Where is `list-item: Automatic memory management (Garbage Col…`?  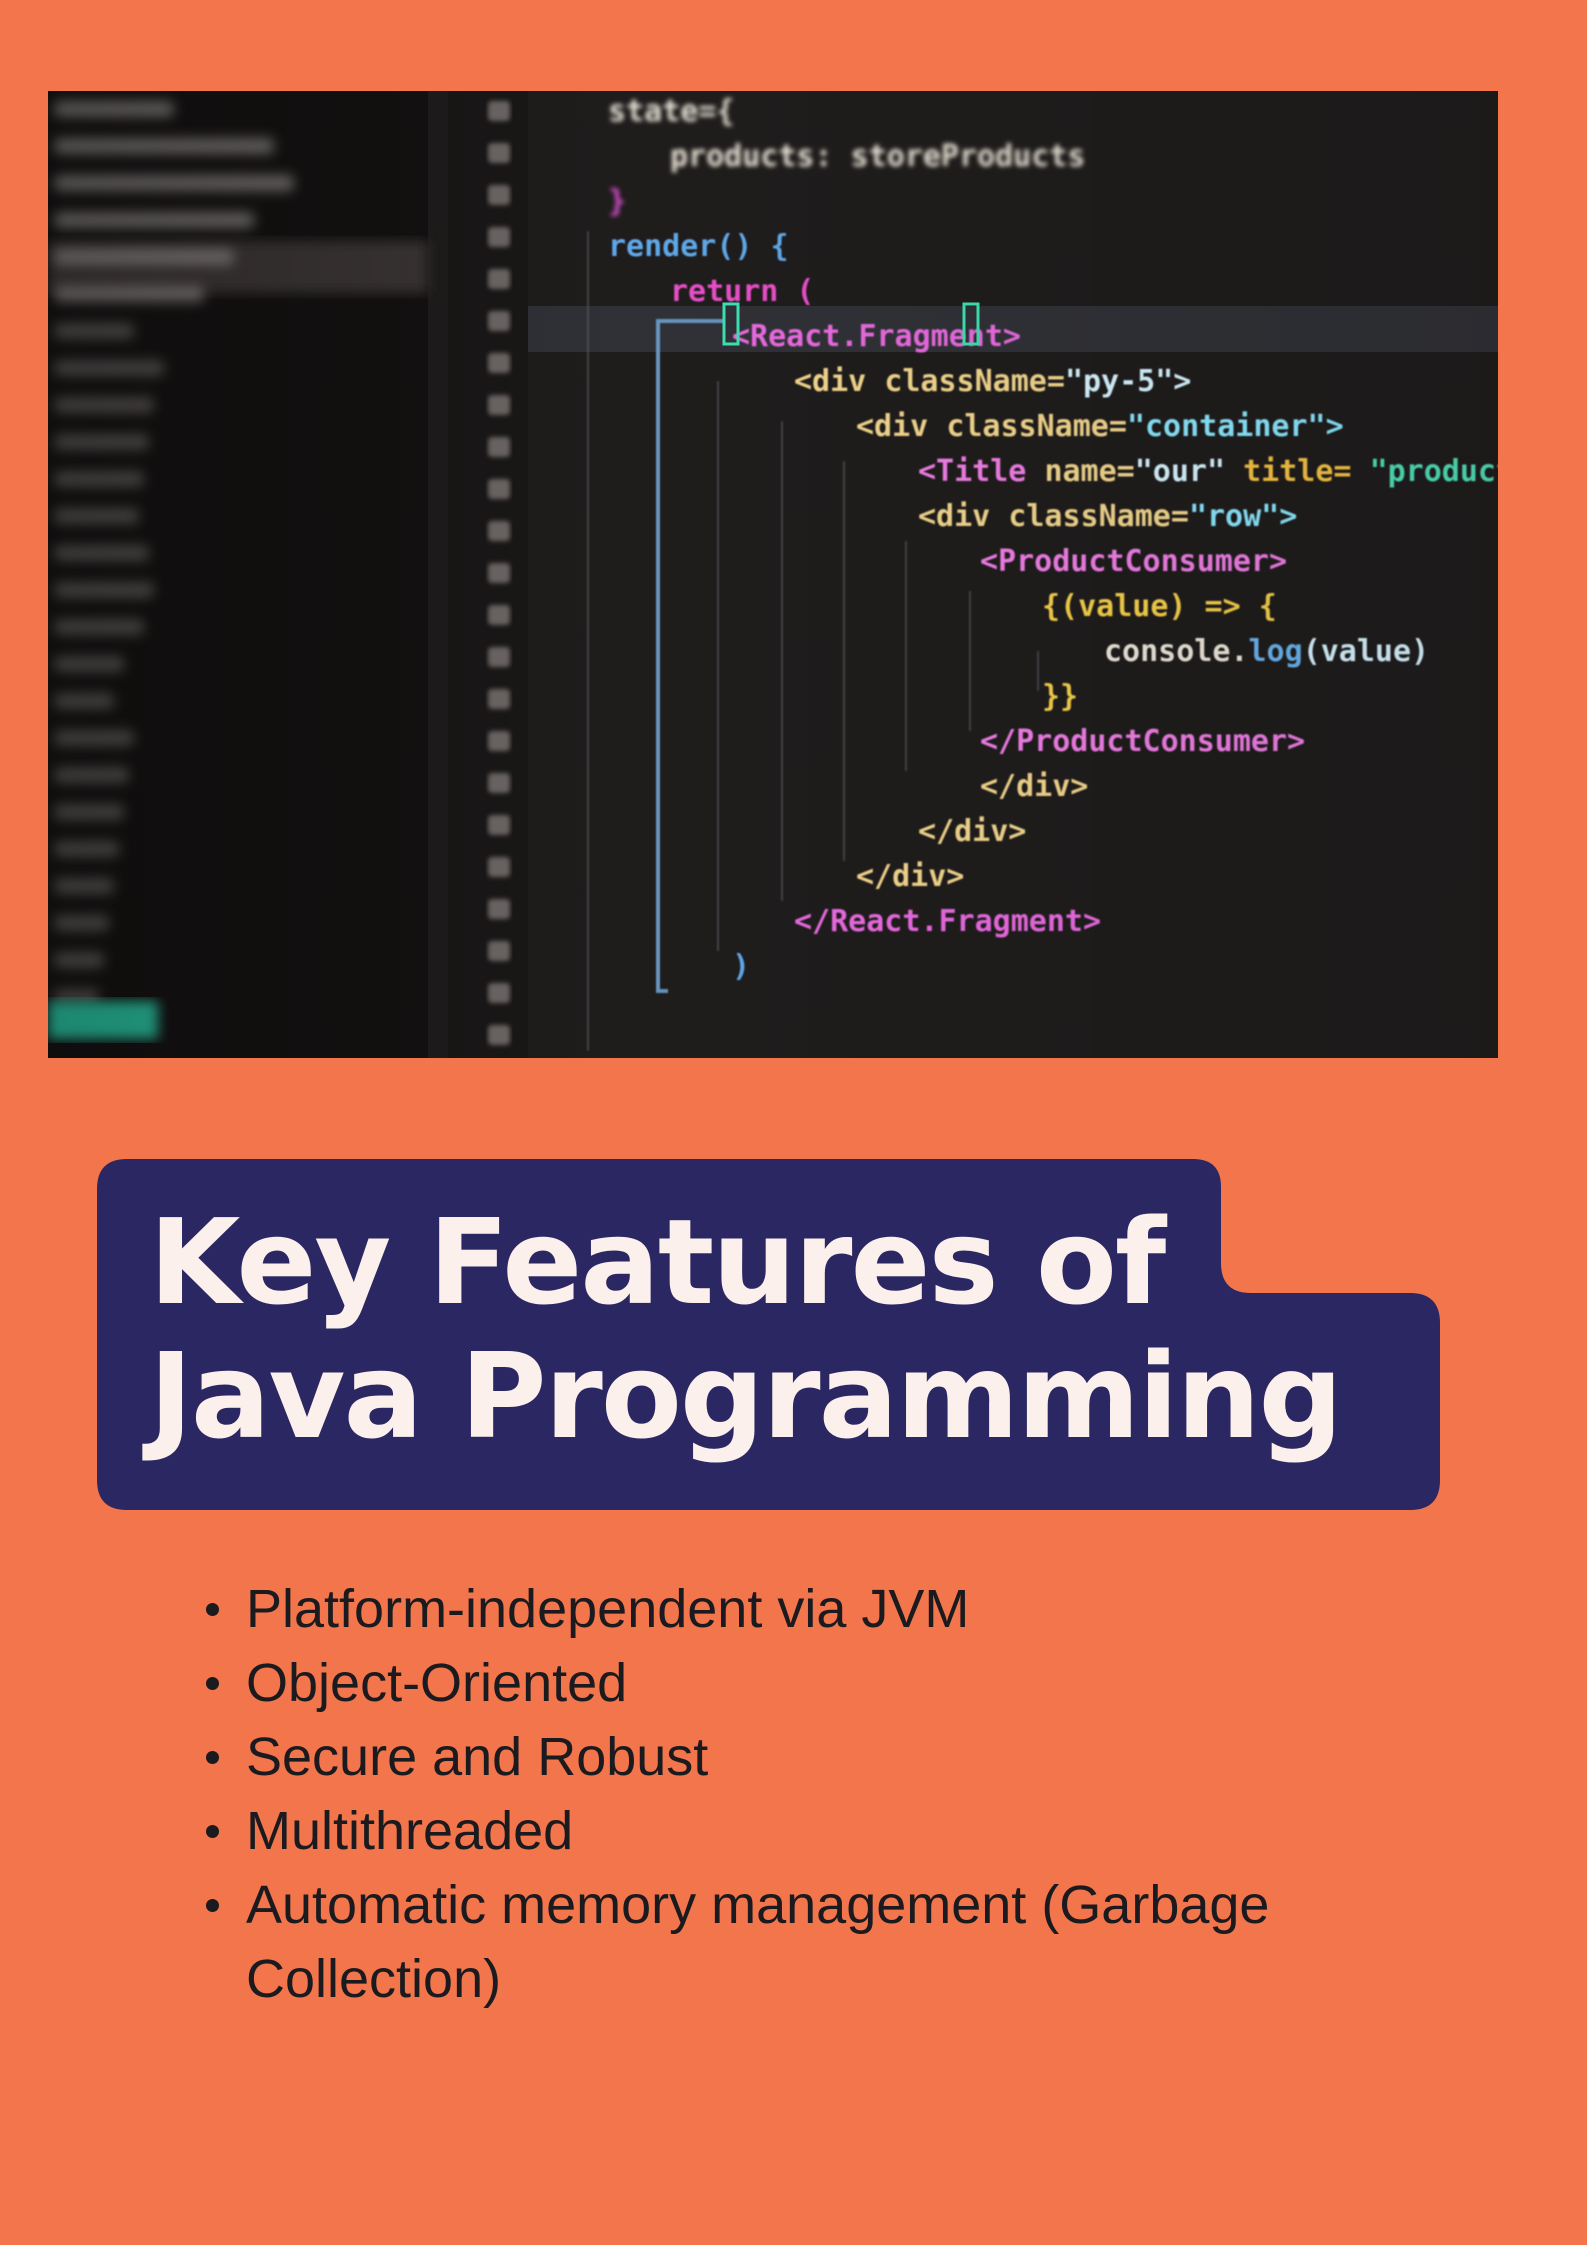 list-item: Automatic memory management (Garbage Col… is located at coordinates (816, 1942).